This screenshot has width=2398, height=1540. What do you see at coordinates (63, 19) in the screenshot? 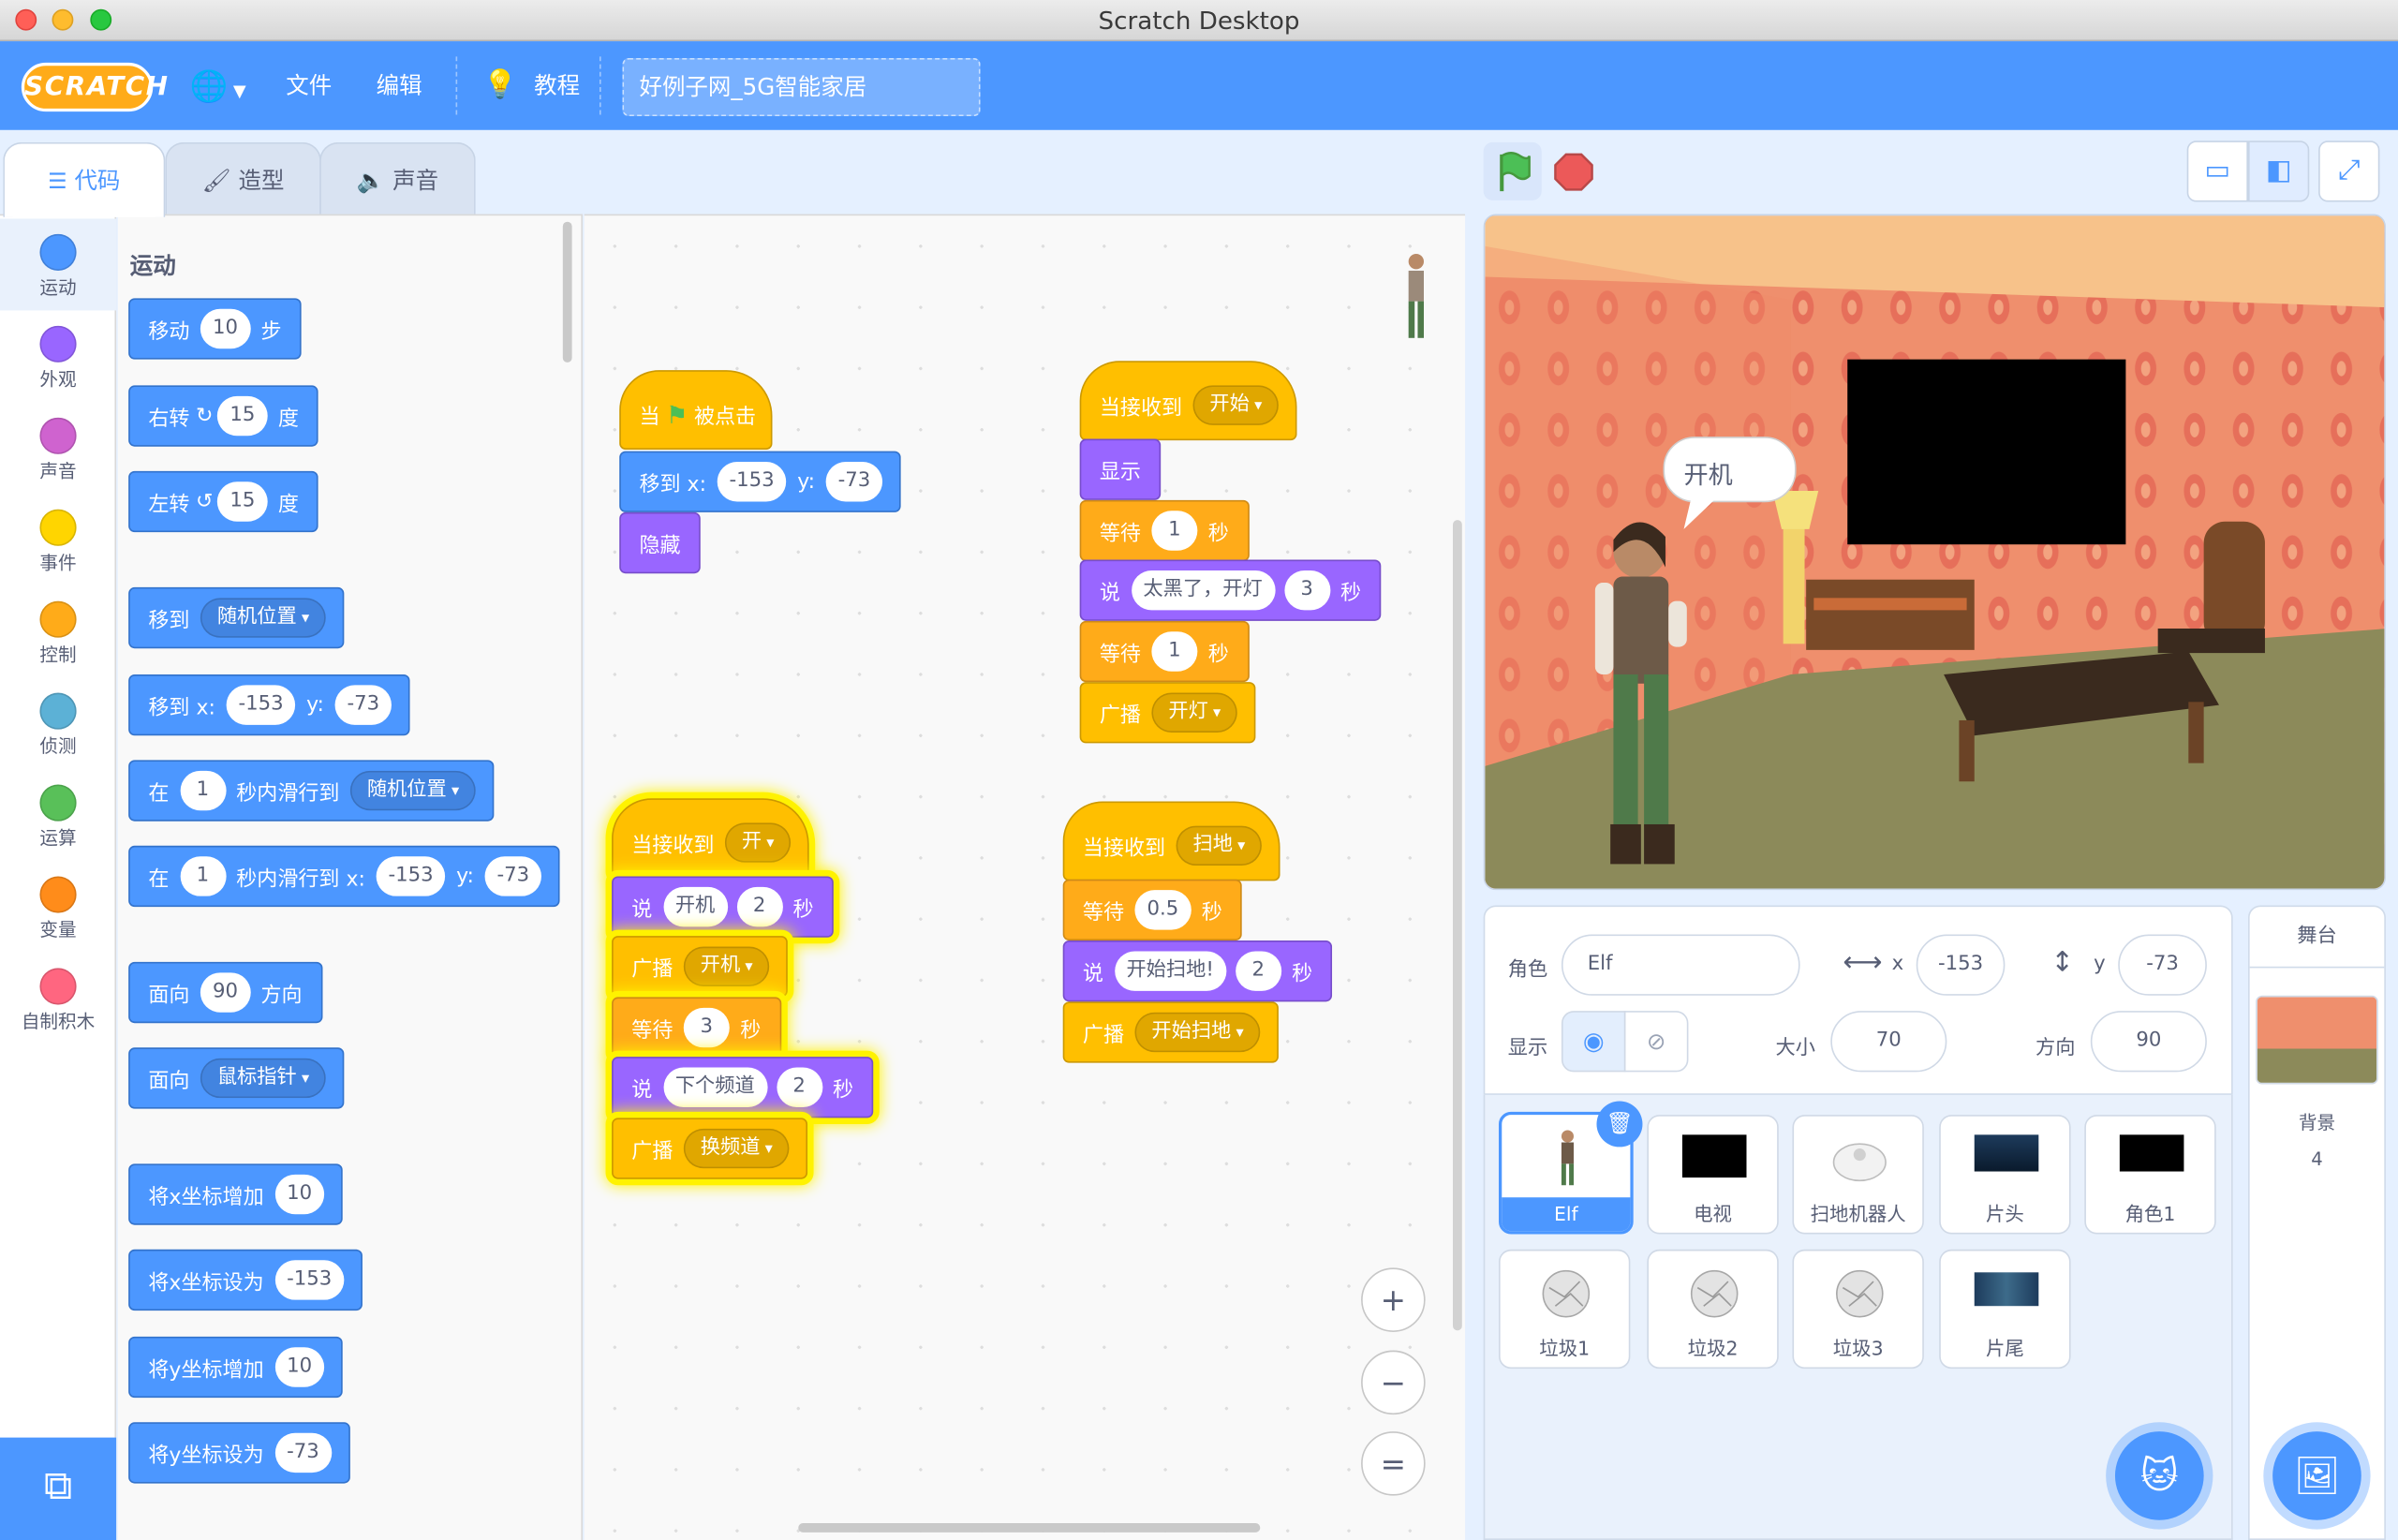
I see `minimize-window-button` at bounding box center [63, 19].